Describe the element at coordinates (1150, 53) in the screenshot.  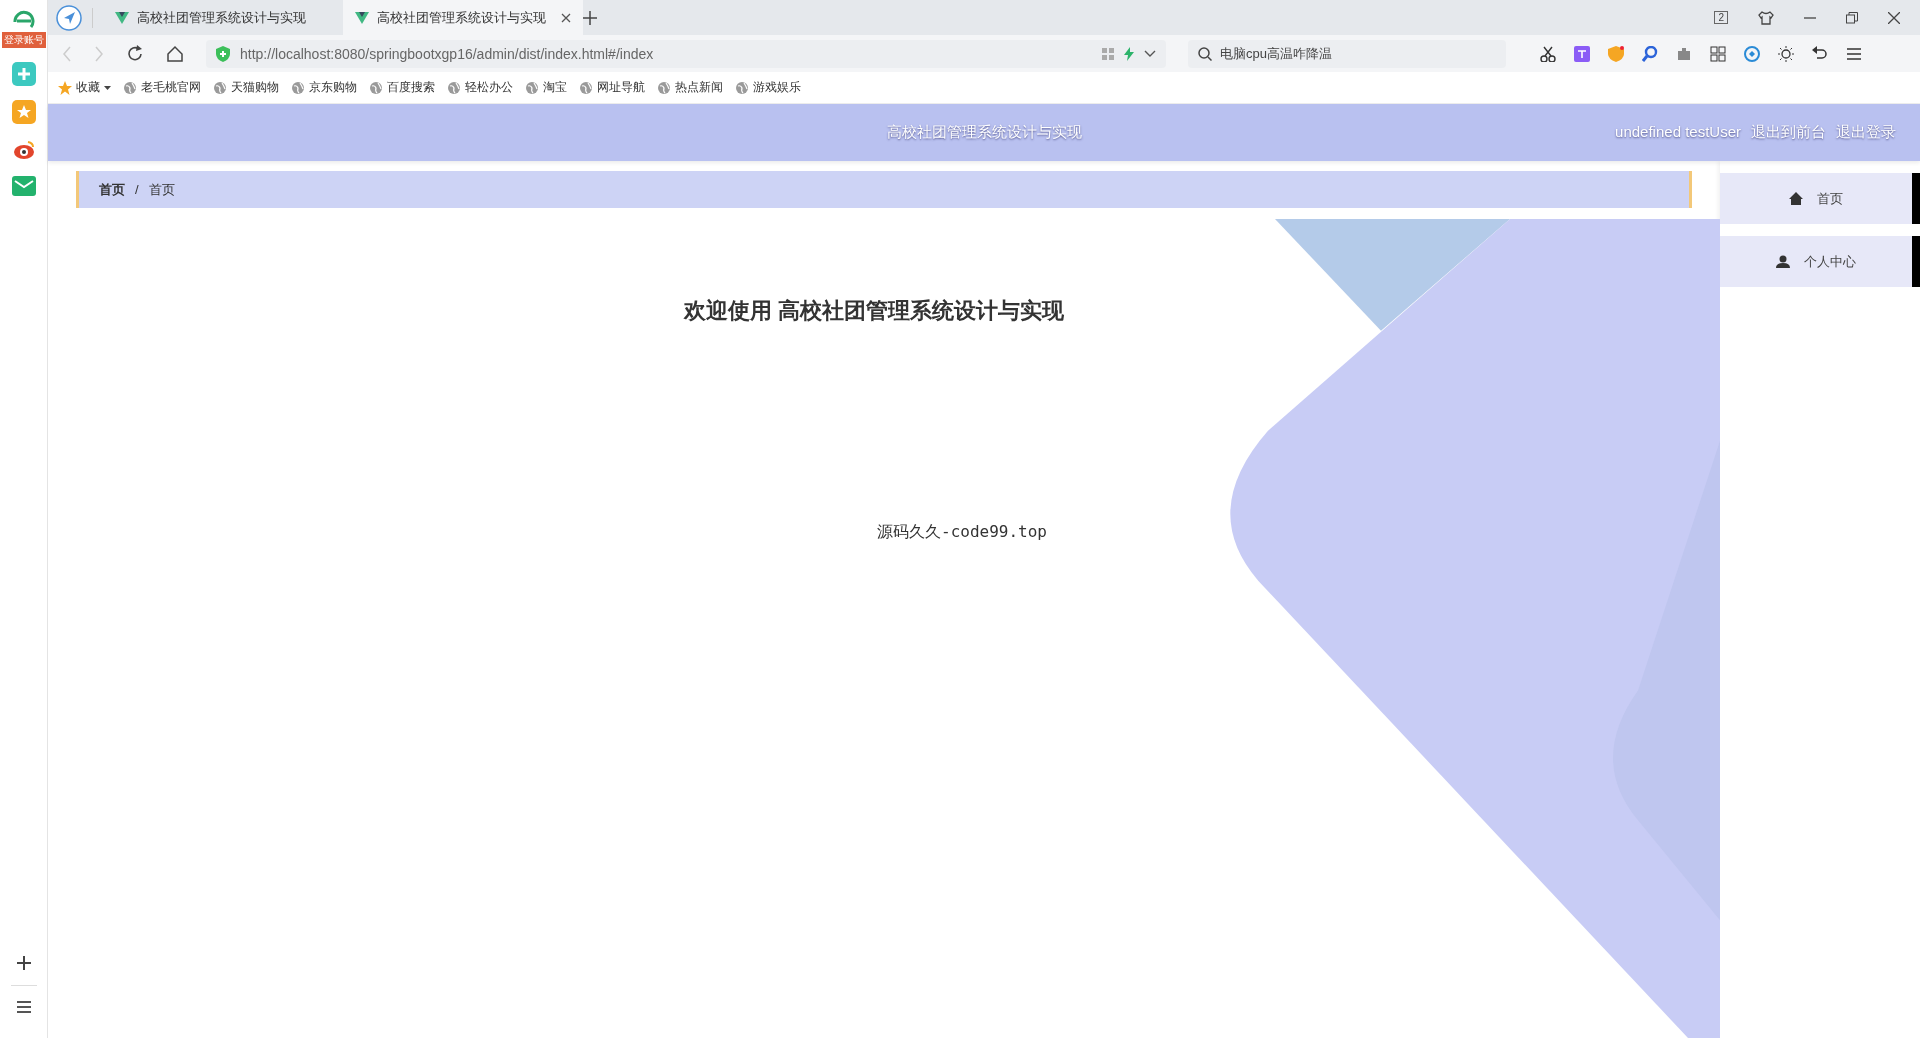
I see `chevron-down-icon` at that location.